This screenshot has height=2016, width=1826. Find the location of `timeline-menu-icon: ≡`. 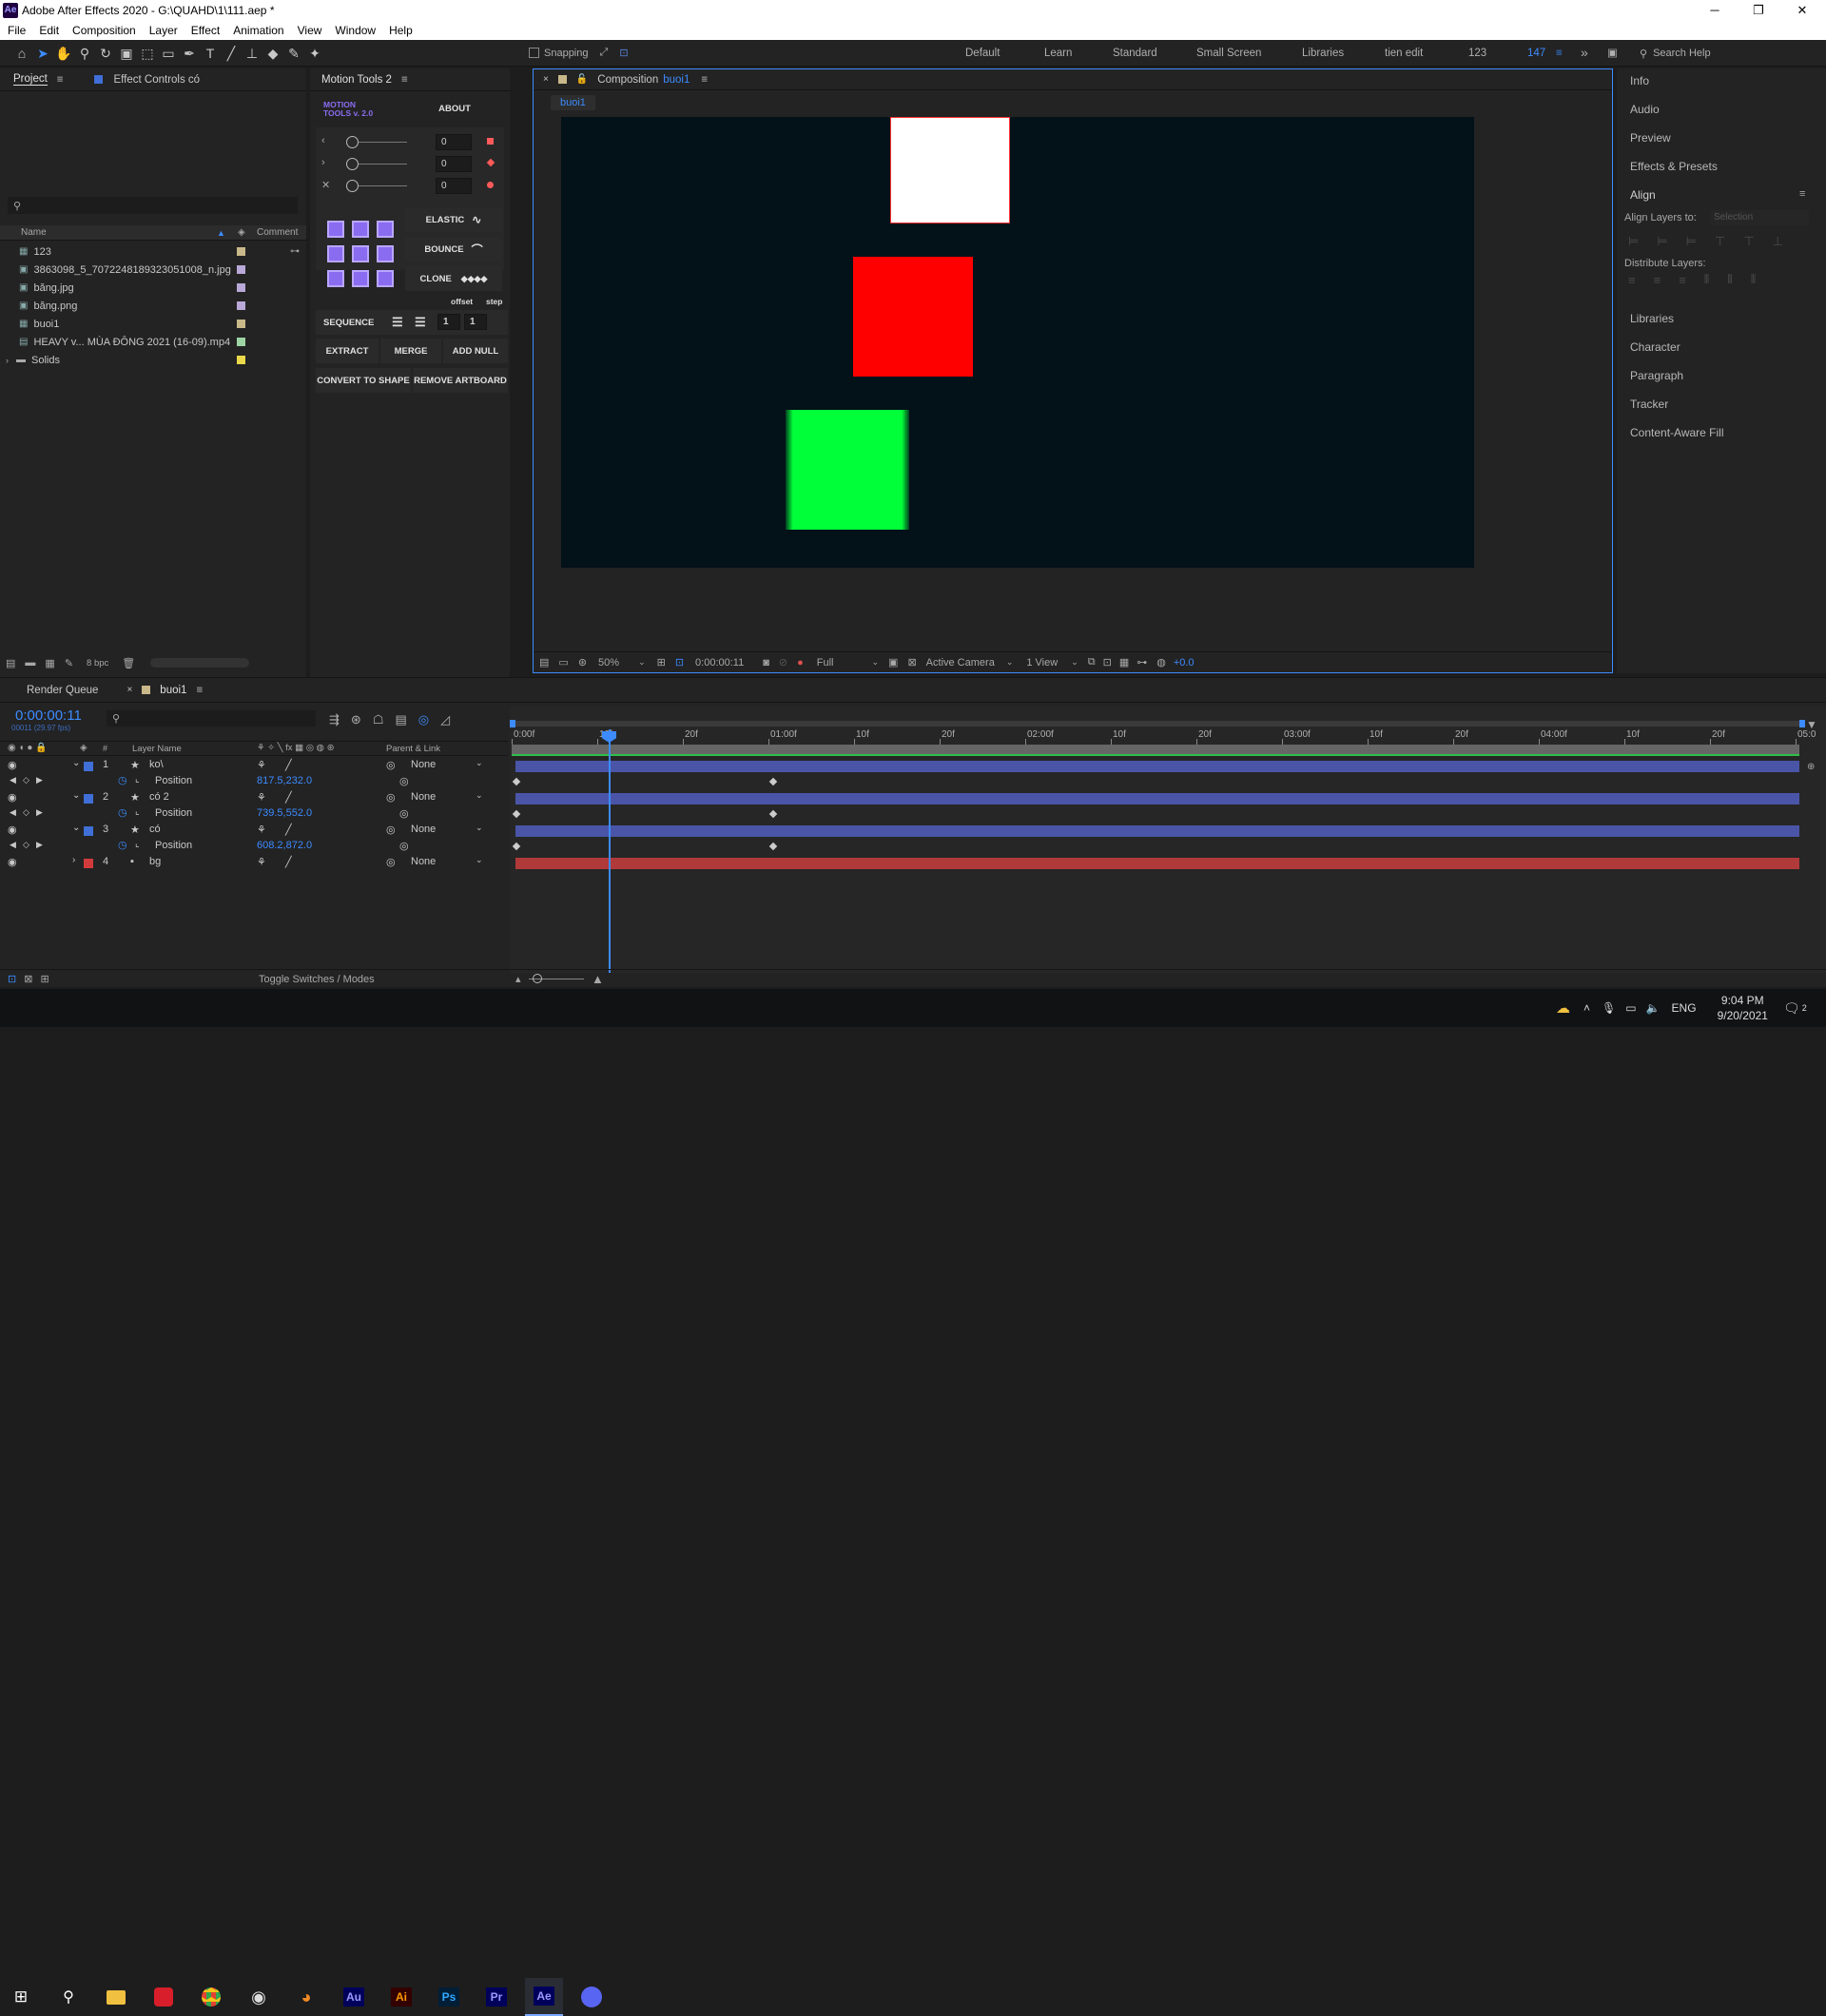

timeline-menu-icon: ≡ is located at coordinates (199, 691).